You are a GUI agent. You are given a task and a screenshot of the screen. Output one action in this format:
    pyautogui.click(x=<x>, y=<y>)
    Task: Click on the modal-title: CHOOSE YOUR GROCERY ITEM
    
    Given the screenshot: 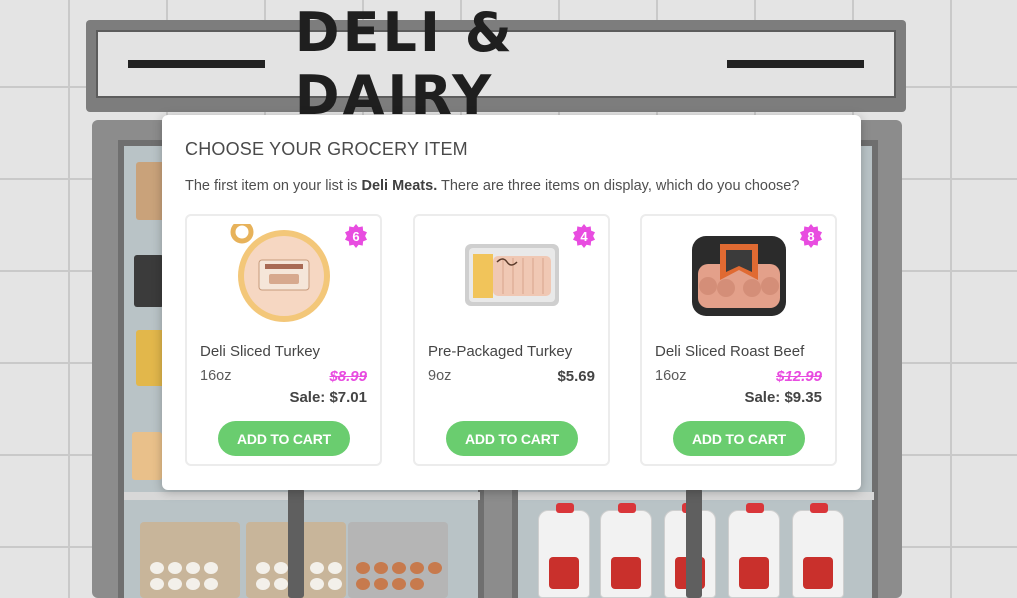 What is the action you would take?
    pyautogui.click(x=326, y=149)
    